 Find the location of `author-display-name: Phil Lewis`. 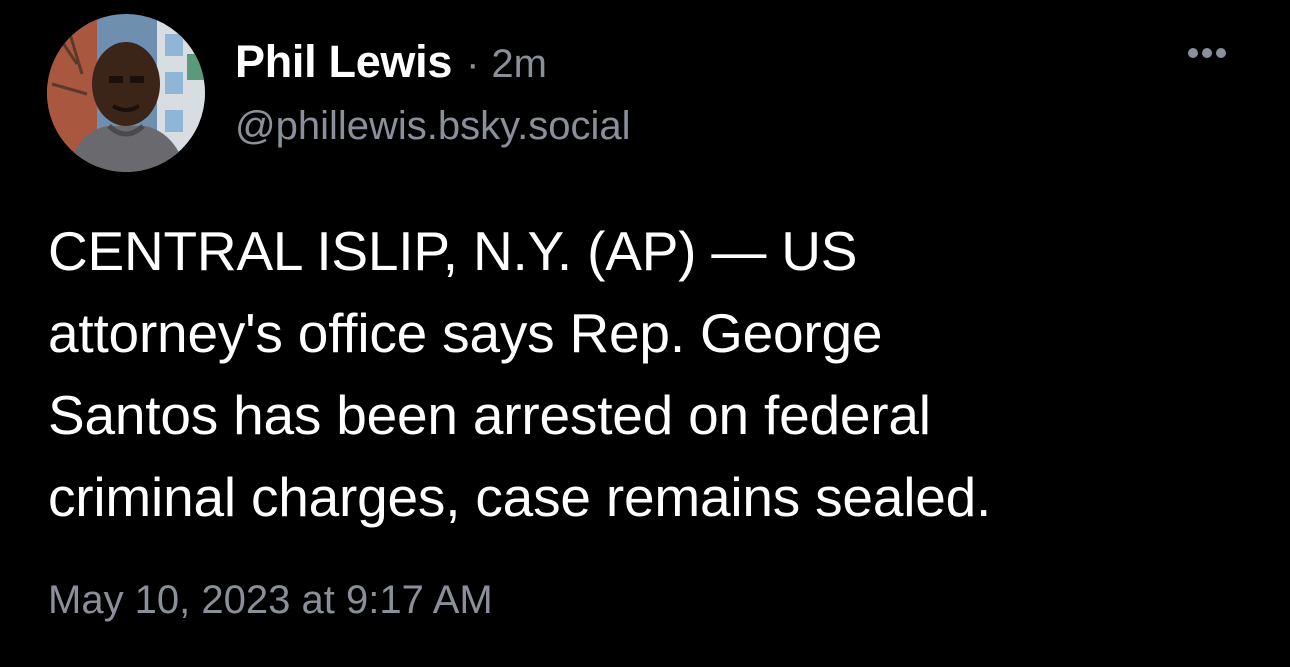

author-display-name: Phil Lewis is located at coordinates (343, 62).